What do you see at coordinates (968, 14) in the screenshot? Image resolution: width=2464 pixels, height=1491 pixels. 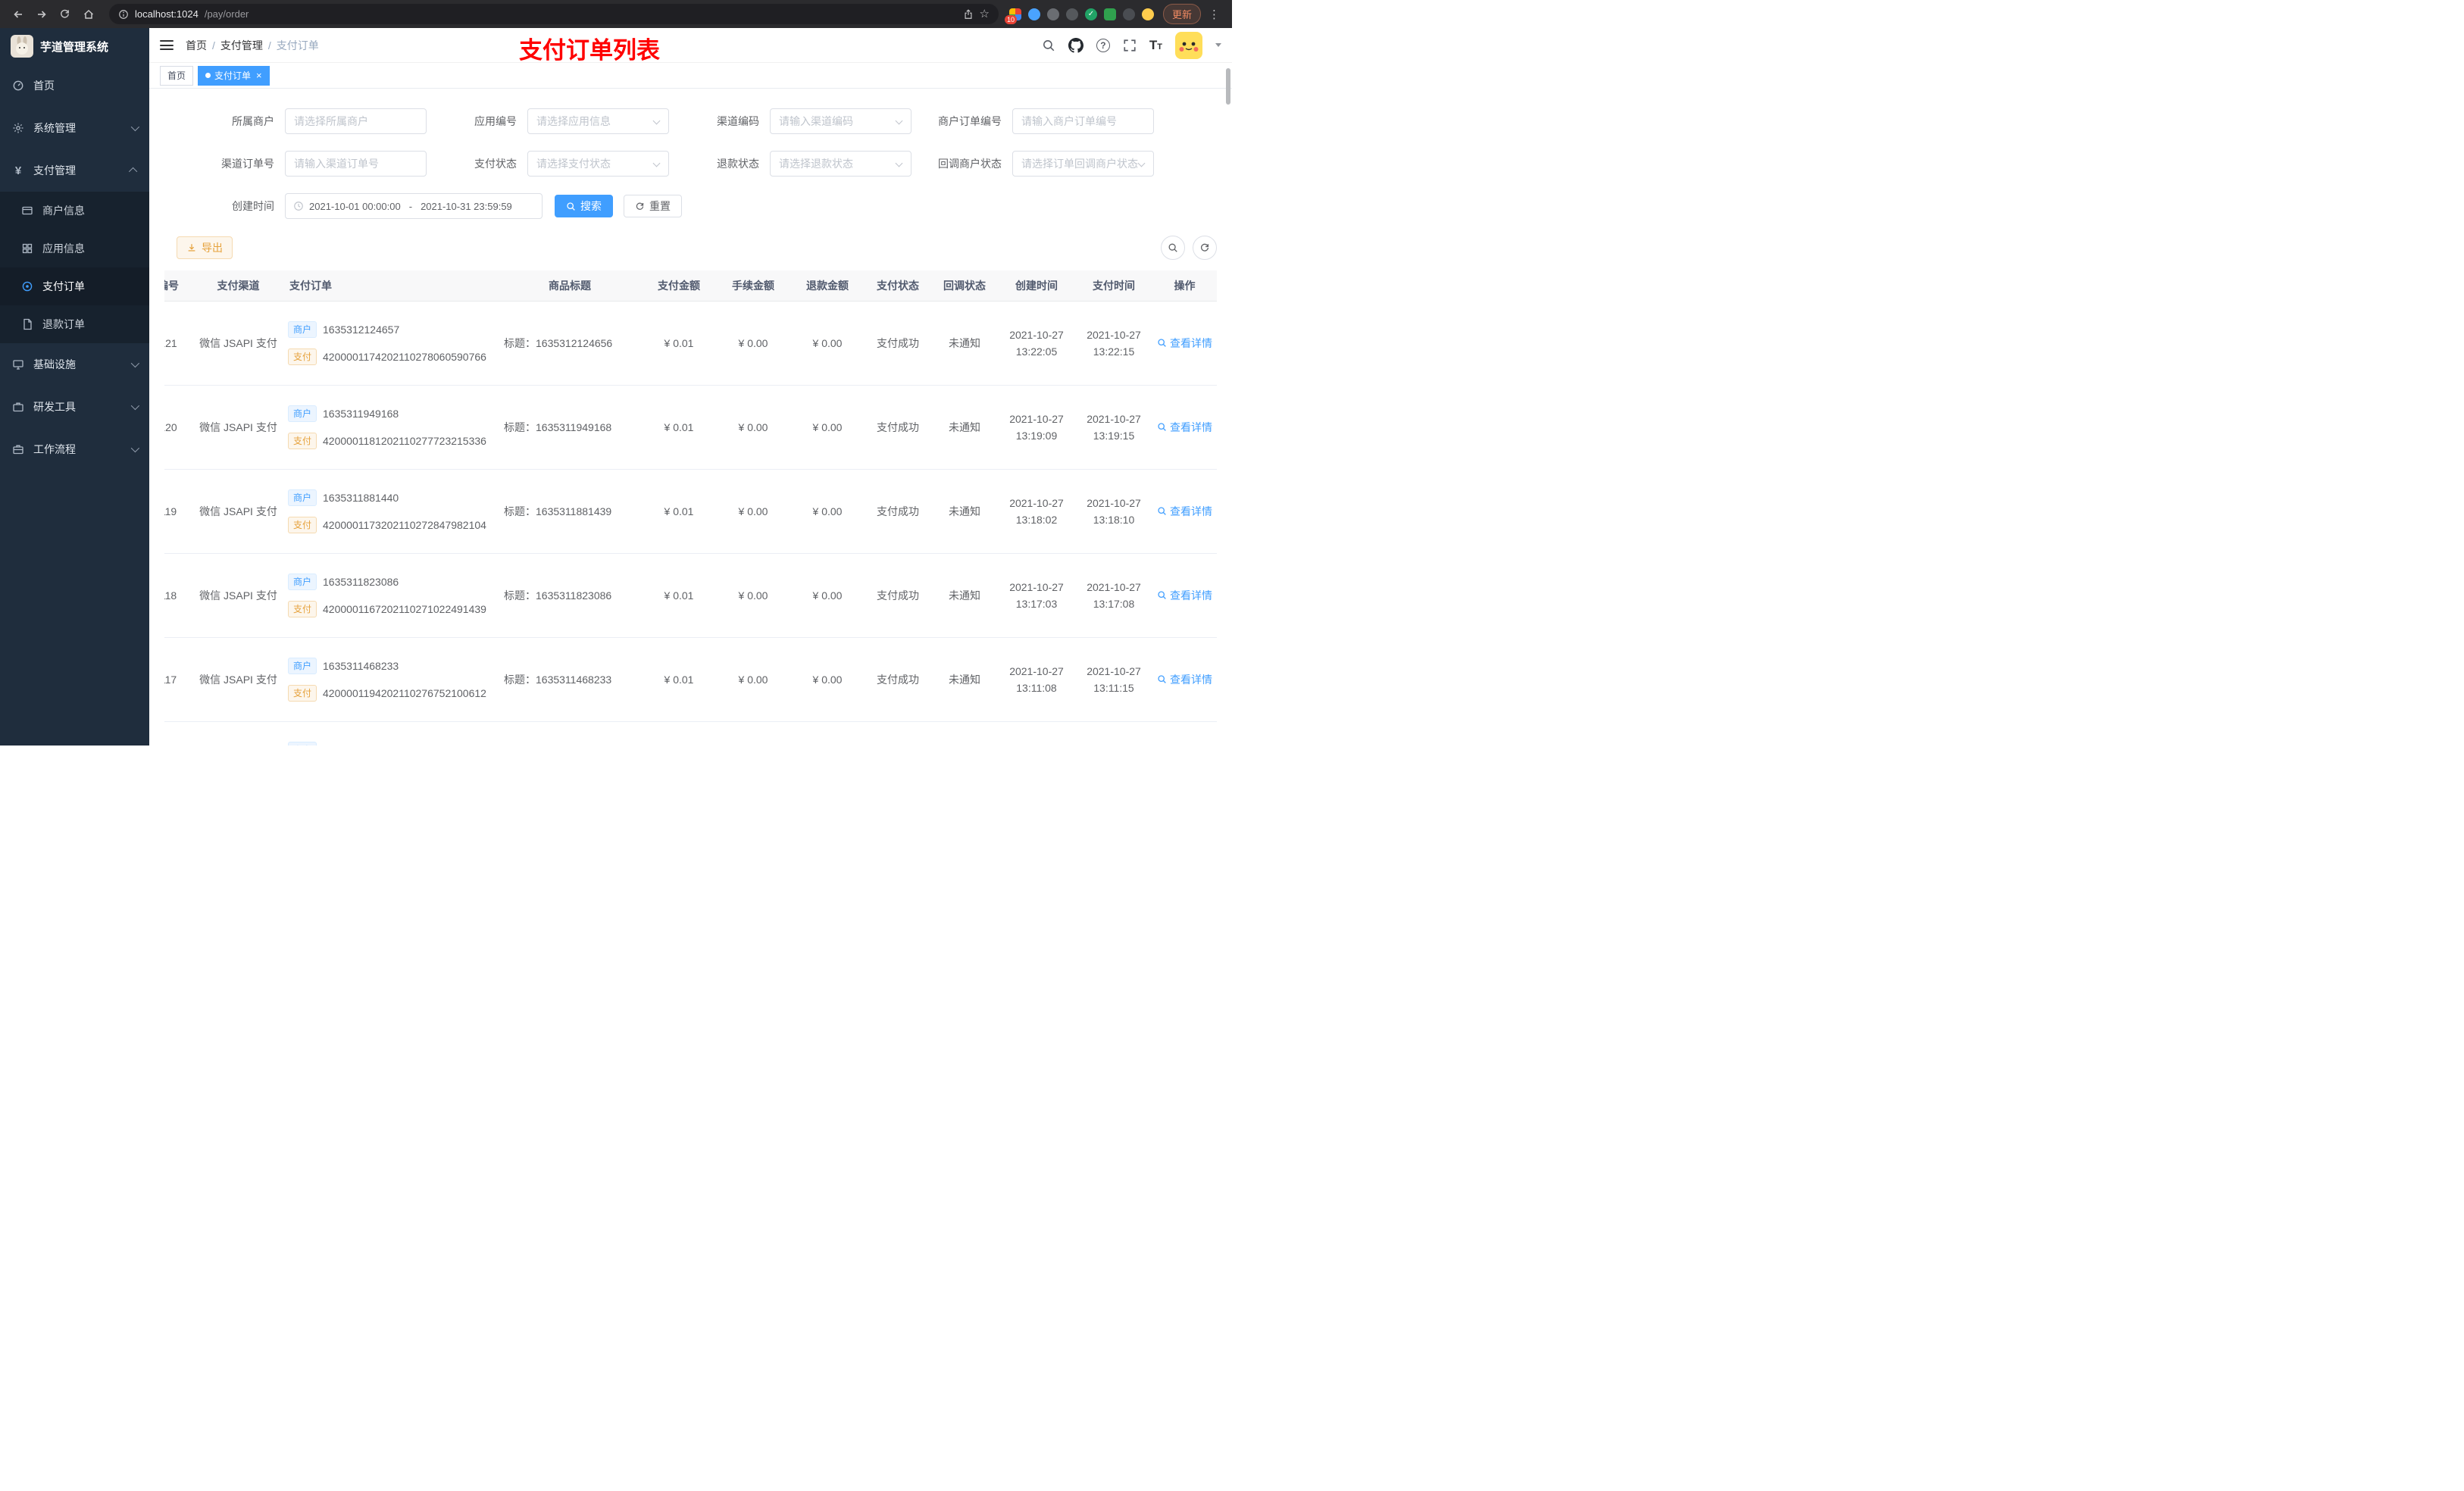 I see `share-icon` at bounding box center [968, 14].